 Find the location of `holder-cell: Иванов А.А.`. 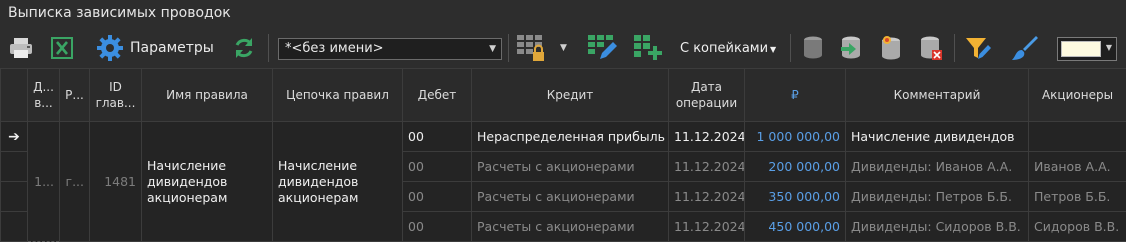

holder-cell: Иванов А.А. is located at coordinates (1077, 167).